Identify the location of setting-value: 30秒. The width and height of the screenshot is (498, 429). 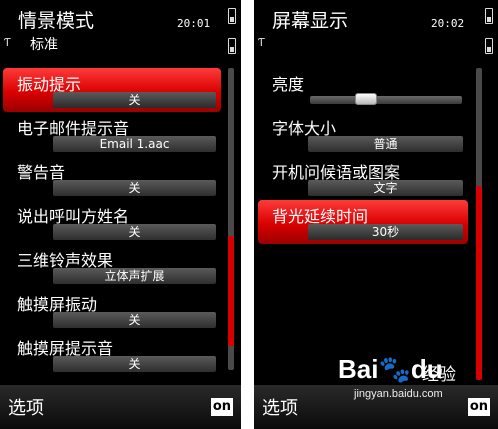
(385, 232).